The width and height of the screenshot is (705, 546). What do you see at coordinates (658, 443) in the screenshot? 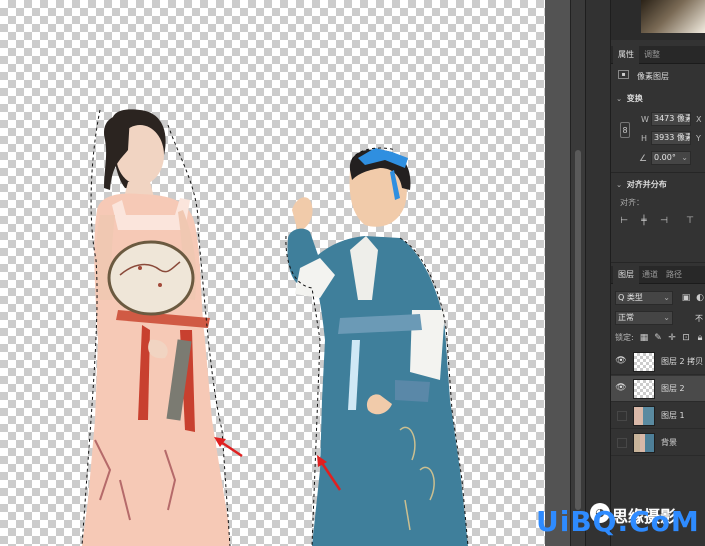
I see `layer-row-background: 背景` at bounding box center [658, 443].